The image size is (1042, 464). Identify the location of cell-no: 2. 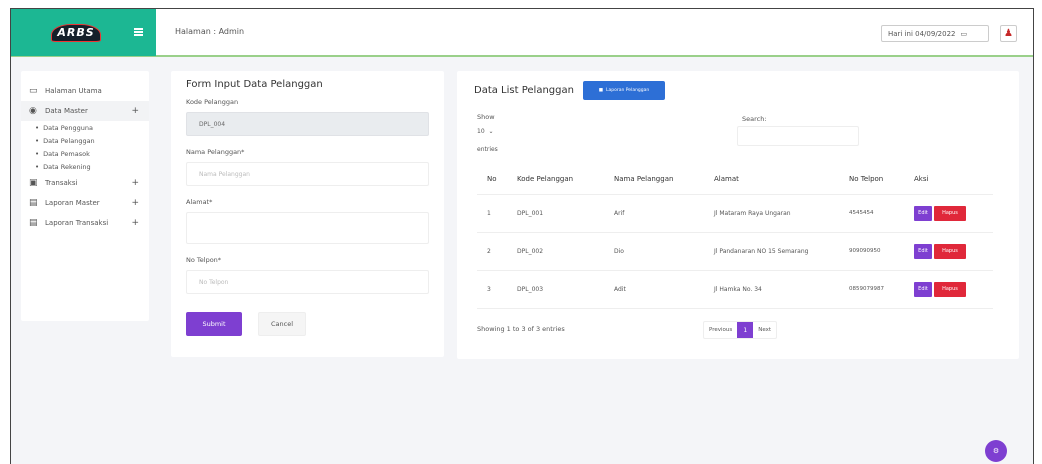
(492, 251).